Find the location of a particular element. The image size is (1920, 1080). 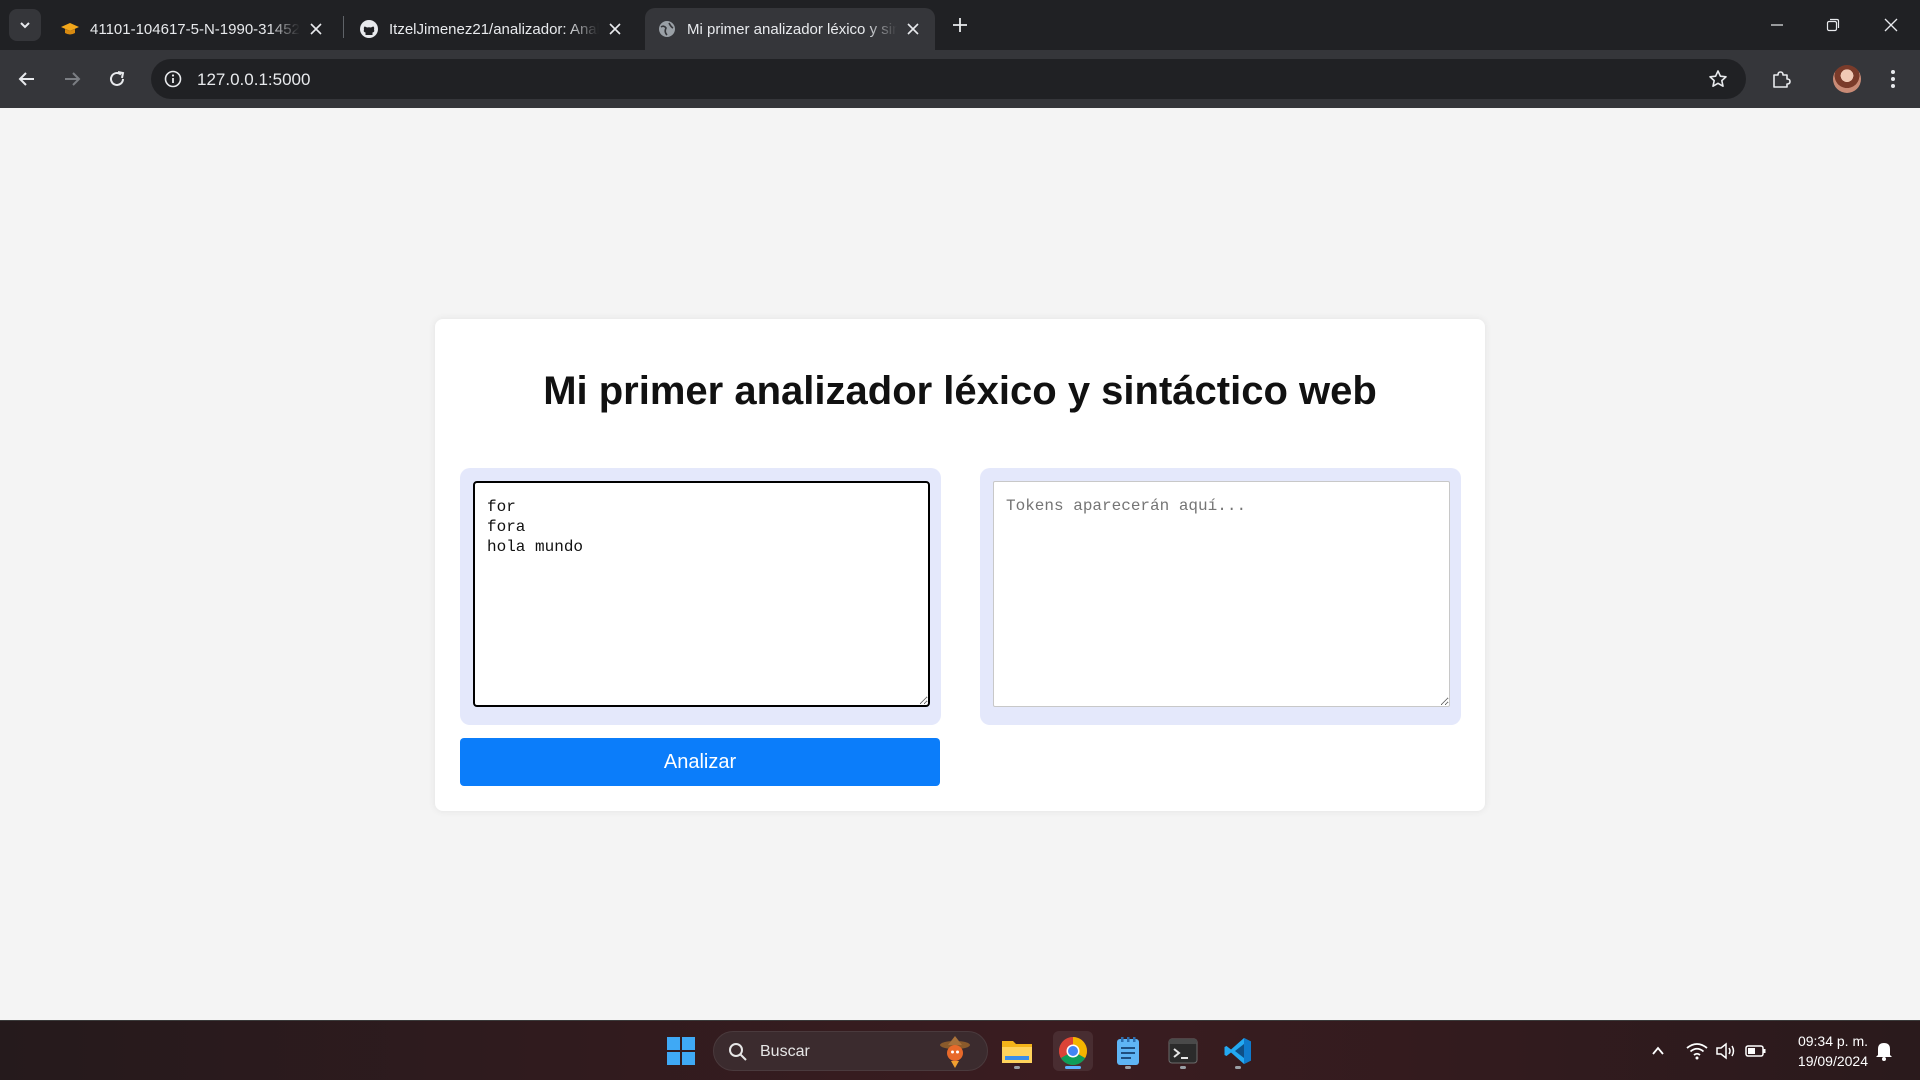

avatar is located at coordinates (1847, 79).